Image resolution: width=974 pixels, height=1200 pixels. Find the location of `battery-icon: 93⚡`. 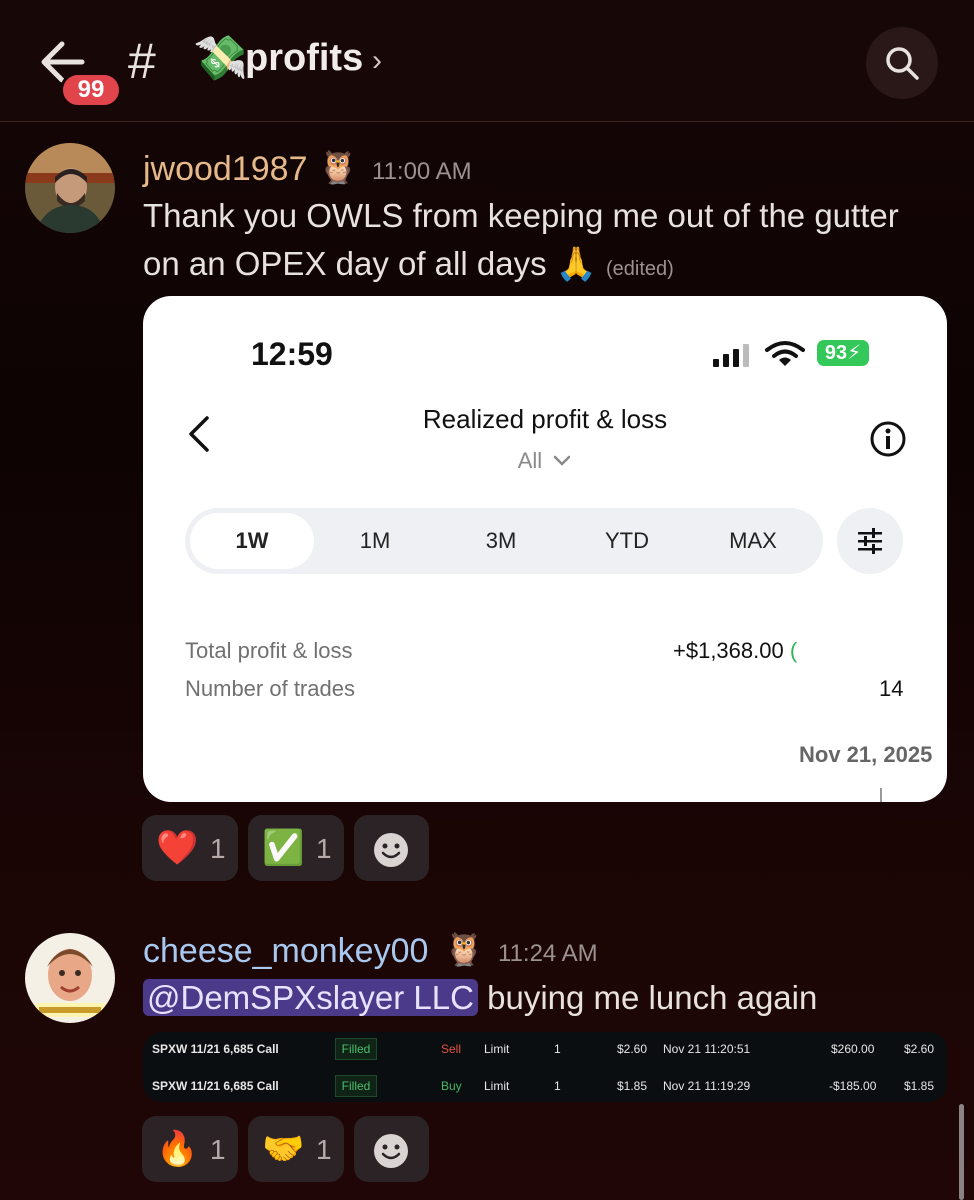

battery-icon: 93⚡ is located at coordinates (843, 353).